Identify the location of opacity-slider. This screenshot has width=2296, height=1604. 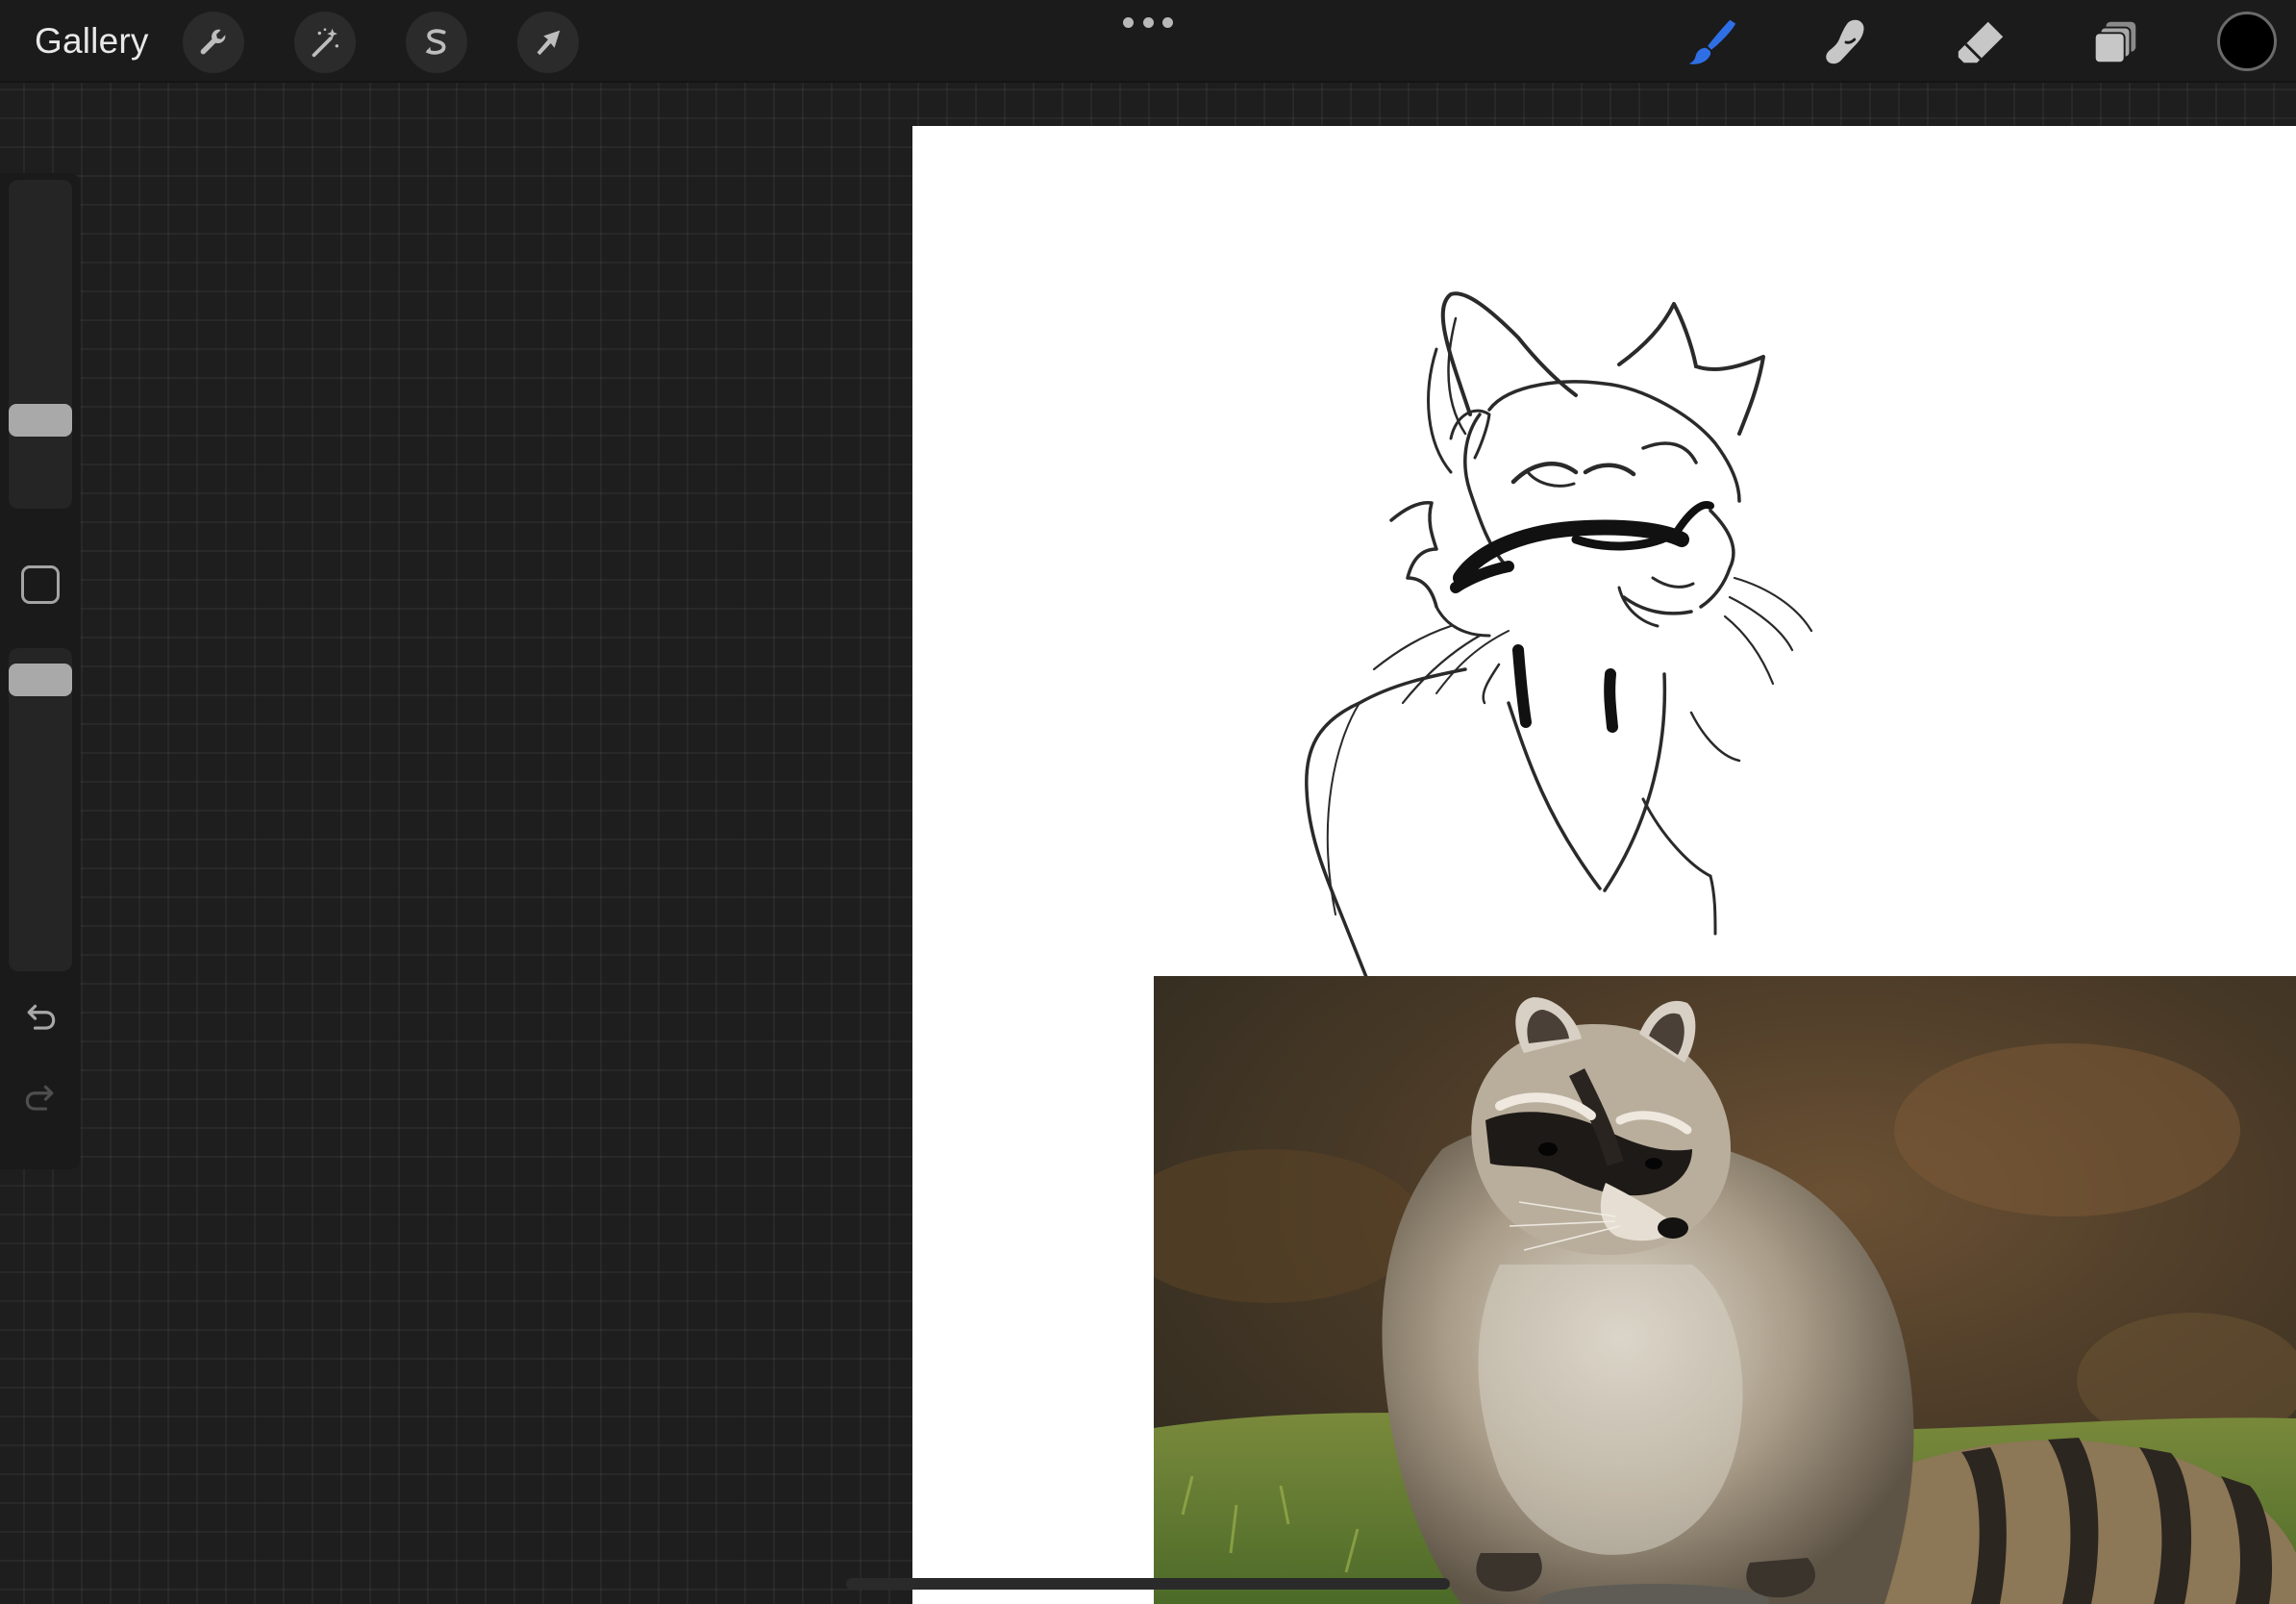
(40, 809).